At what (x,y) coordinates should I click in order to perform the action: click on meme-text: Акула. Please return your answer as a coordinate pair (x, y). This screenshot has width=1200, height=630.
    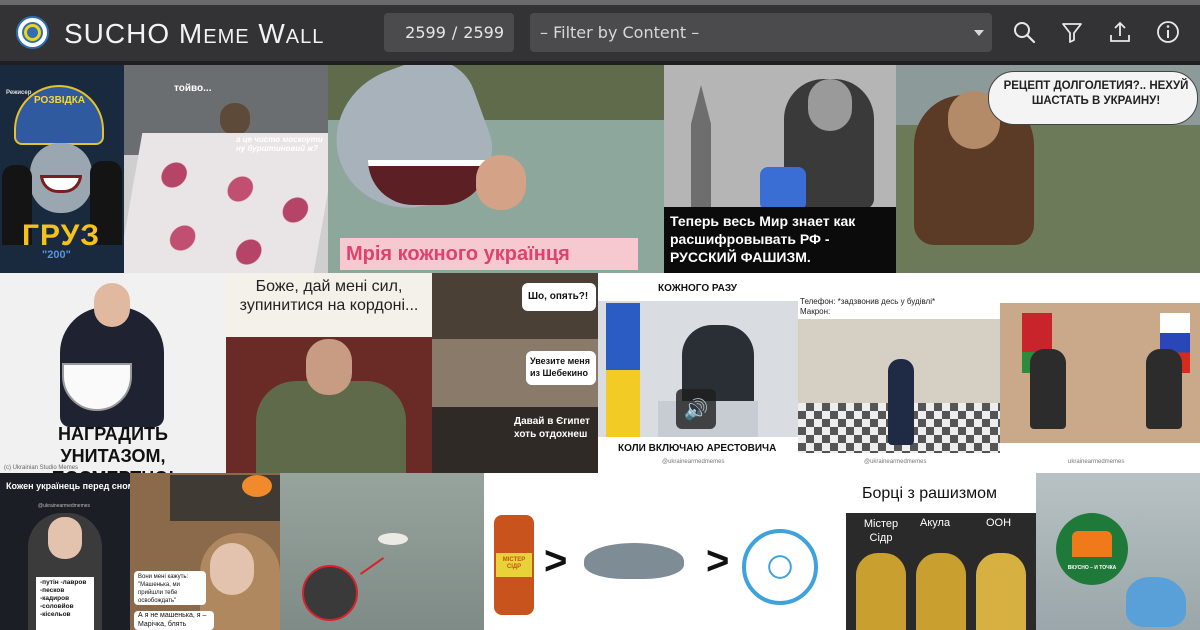
    Looking at the image, I should click on (935, 523).